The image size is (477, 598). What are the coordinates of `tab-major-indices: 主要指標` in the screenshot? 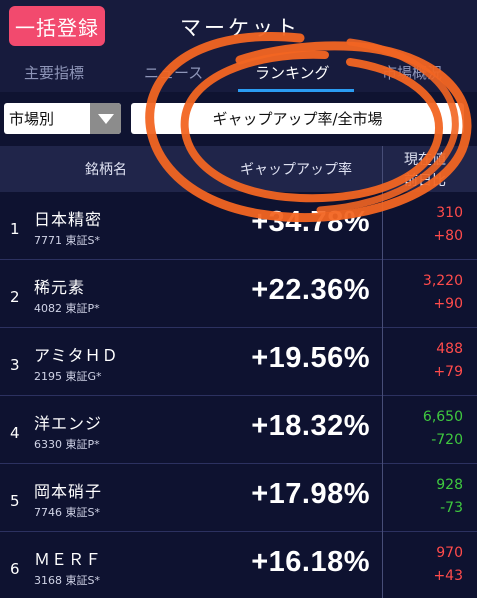 It's located at (54, 72).